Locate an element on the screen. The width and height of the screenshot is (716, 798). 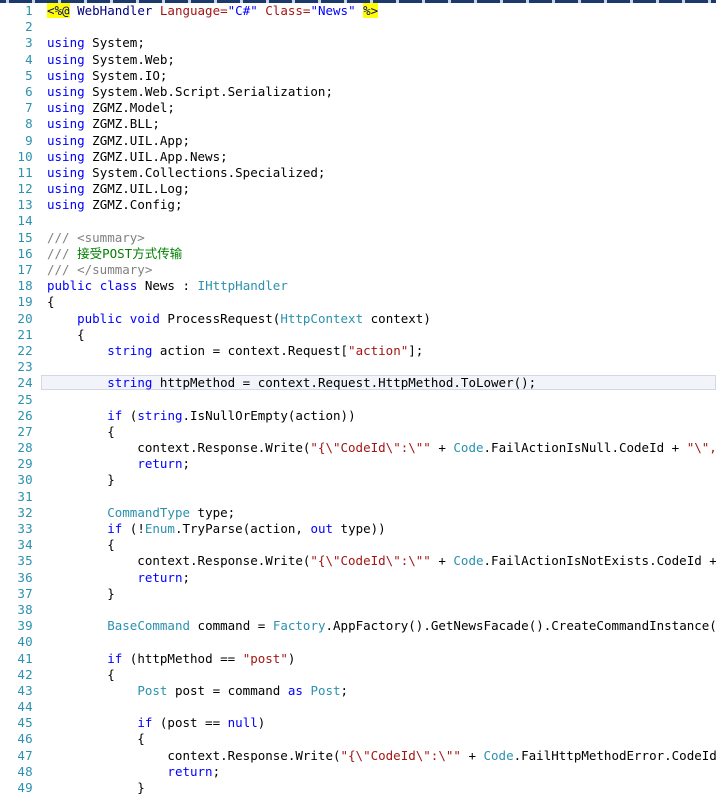
line-number: 2 is located at coordinates (16, 27).